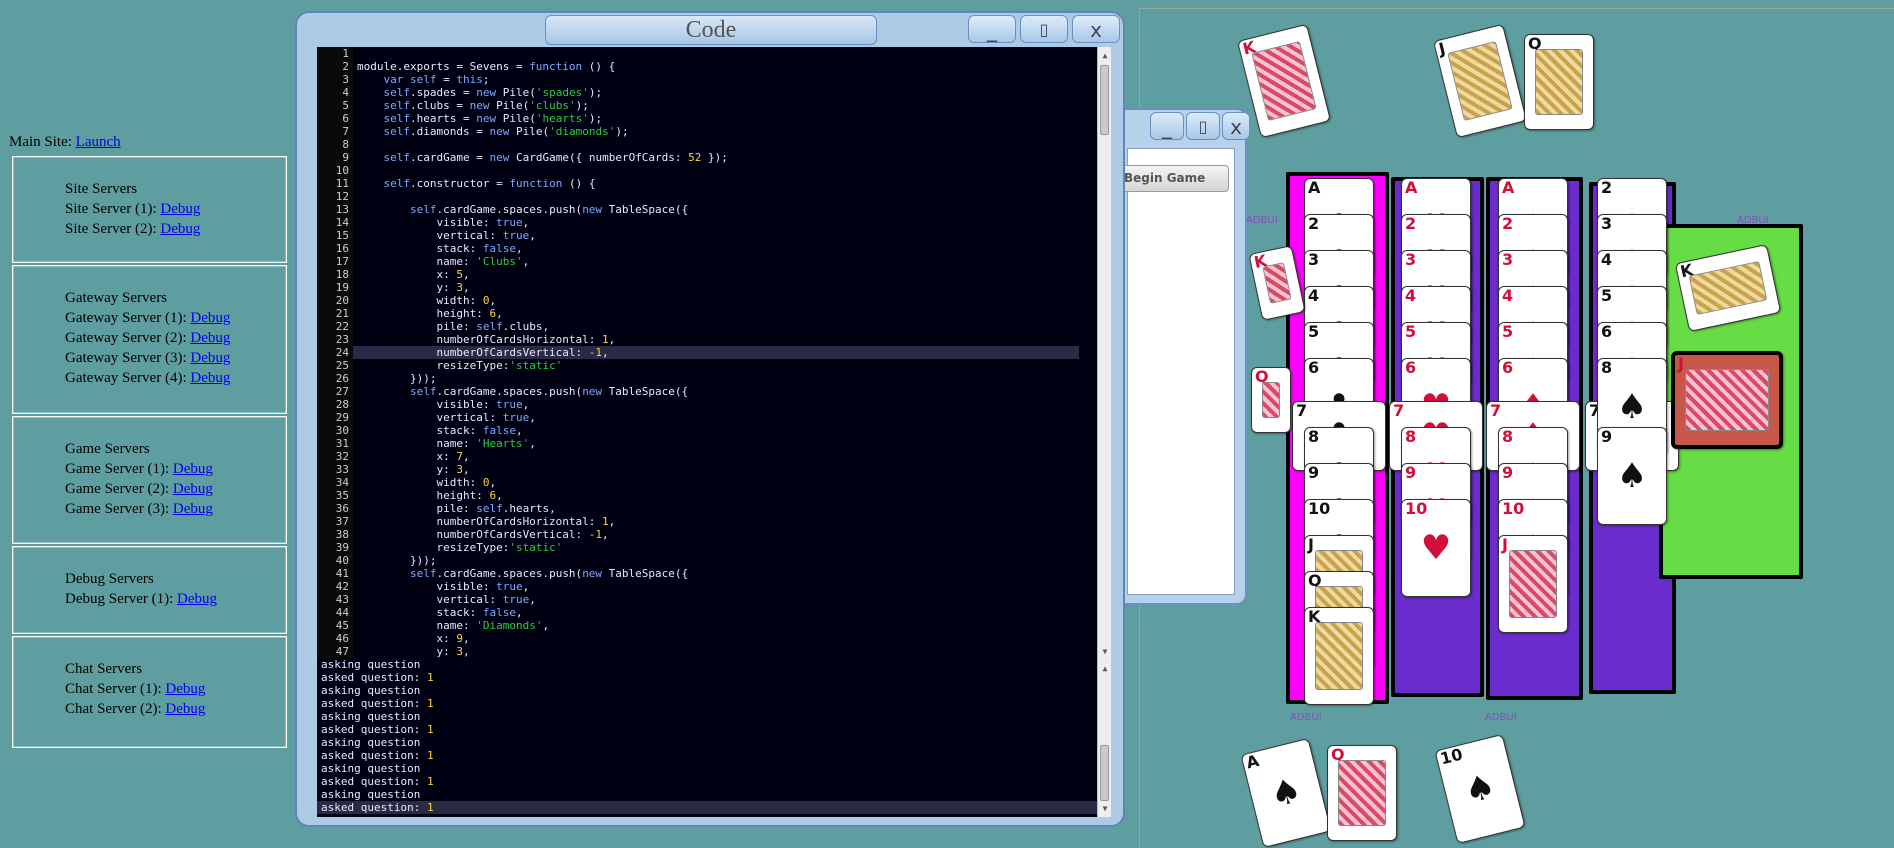  What do you see at coordinates (714, 92) in the screenshot?
I see `code-line: 4 self.spades = new Pile('spades');` at bounding box center [714, 92].